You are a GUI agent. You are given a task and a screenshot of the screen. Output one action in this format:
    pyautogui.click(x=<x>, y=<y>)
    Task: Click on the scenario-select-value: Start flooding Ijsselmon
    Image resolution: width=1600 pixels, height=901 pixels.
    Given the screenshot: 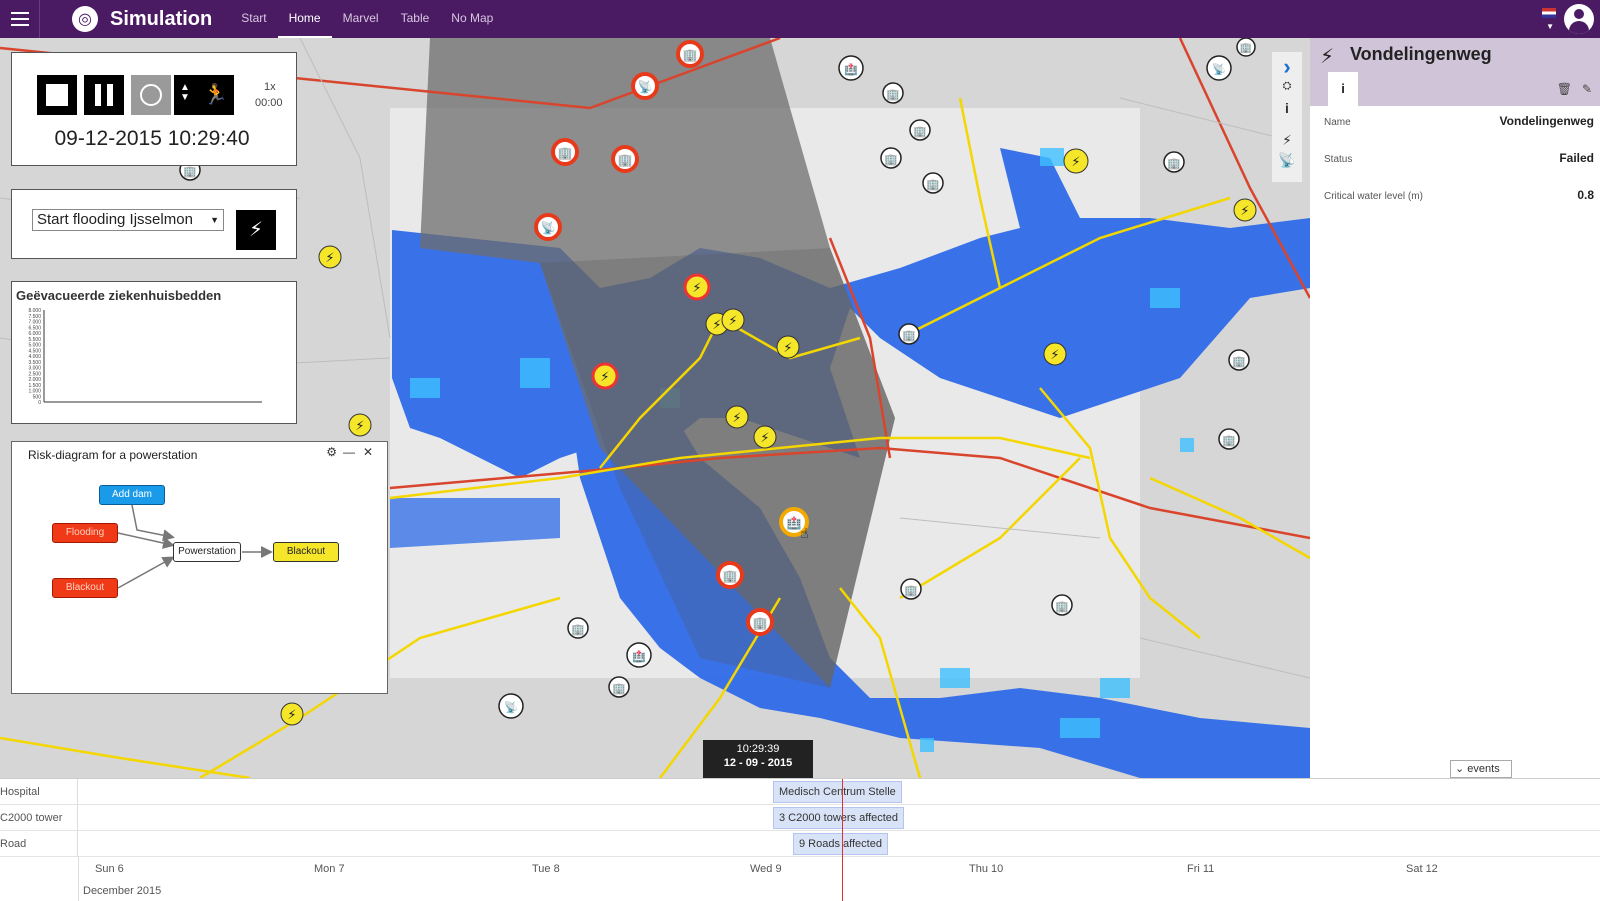 What is the action you would take?
    pyautogui.click(x=115, y=219)
    